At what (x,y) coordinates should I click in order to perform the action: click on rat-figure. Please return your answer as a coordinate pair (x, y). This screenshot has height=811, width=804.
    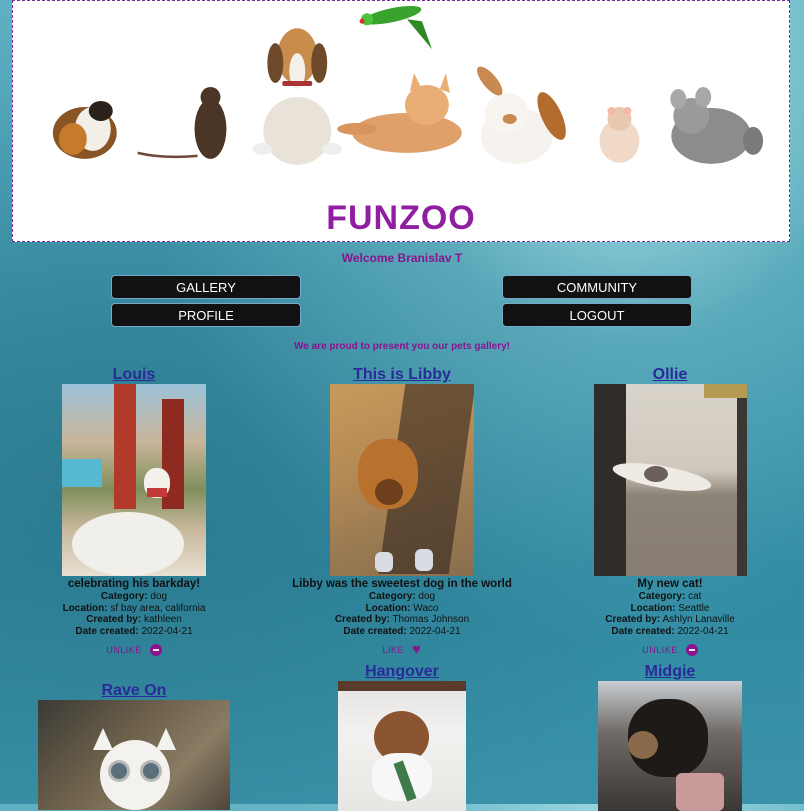
    Looking at the image, I should click on (182, 123).